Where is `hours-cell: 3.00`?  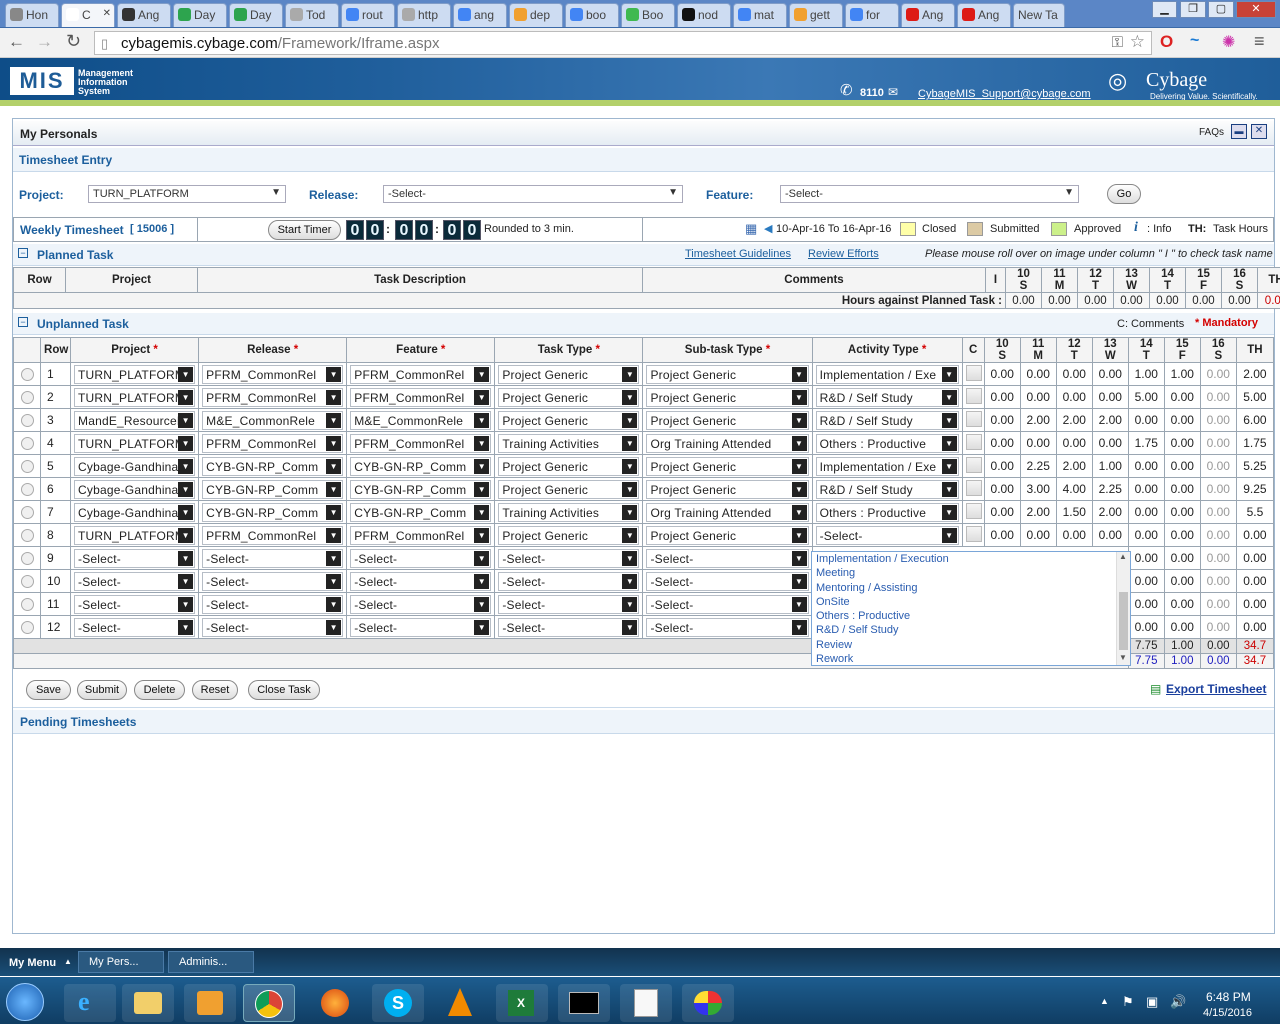 hours-cell: 3.00 is located at coordinates (1038, 489).